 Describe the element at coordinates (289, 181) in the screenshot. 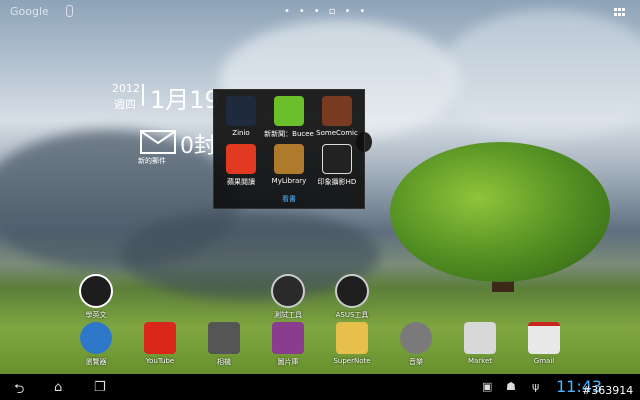

I see `folder-app-label: MyLibrary` at that location.